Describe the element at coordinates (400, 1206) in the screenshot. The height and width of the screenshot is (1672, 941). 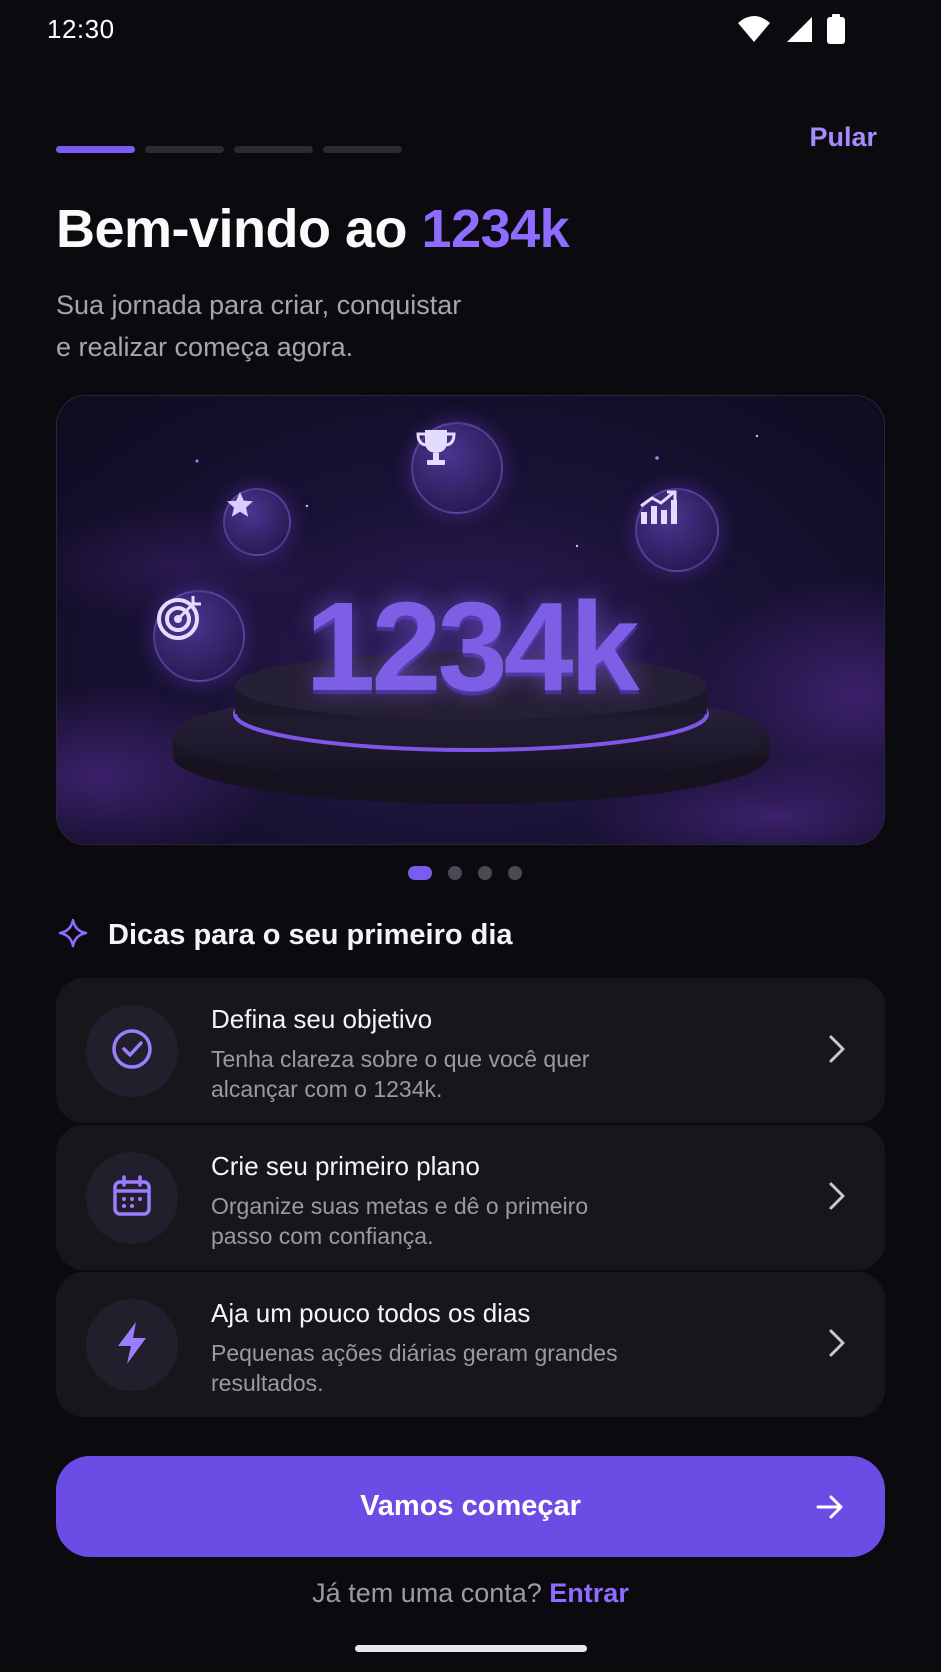
I see `tip-description-line: Organize suas metas e dê o primeiro` at that location.